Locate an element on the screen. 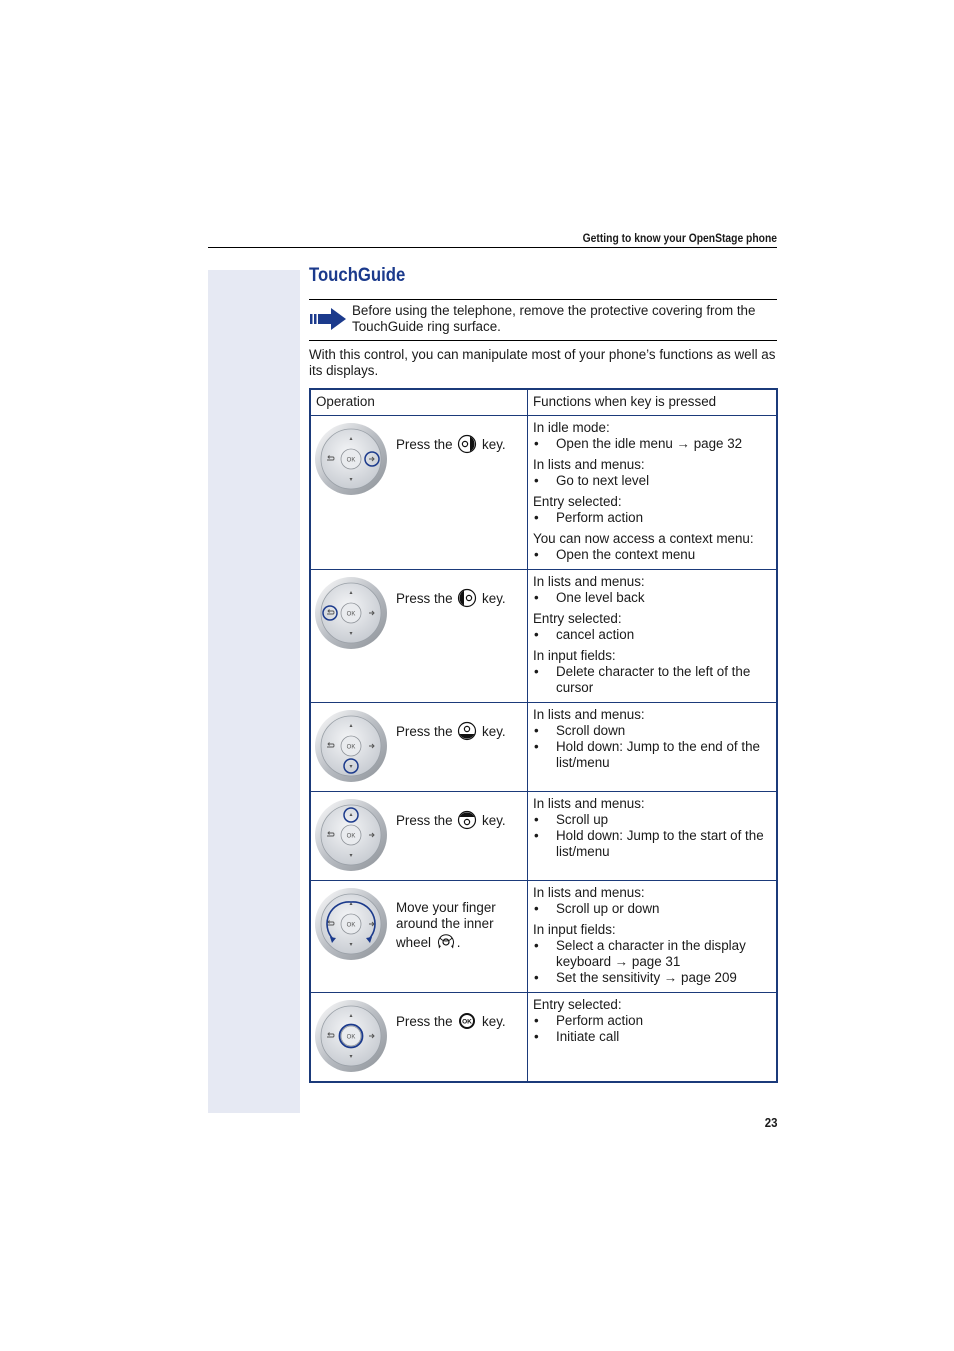  operation-text: Press the OK key. is located at coordinates (460, 1021).